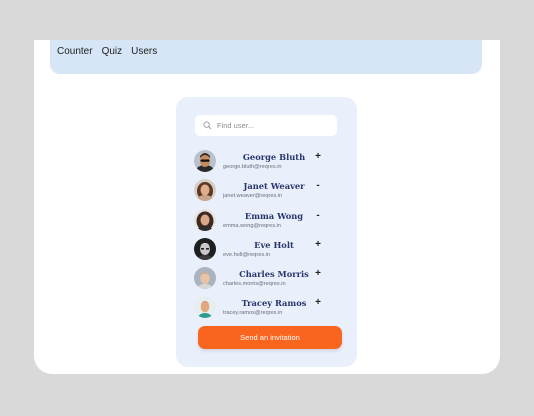 The height and width of the screenshot is (416, 534). Describe the element at coordinates (254, 284) in the screenshot. I see `user-email: charles.morris@reqres.in` at that location.